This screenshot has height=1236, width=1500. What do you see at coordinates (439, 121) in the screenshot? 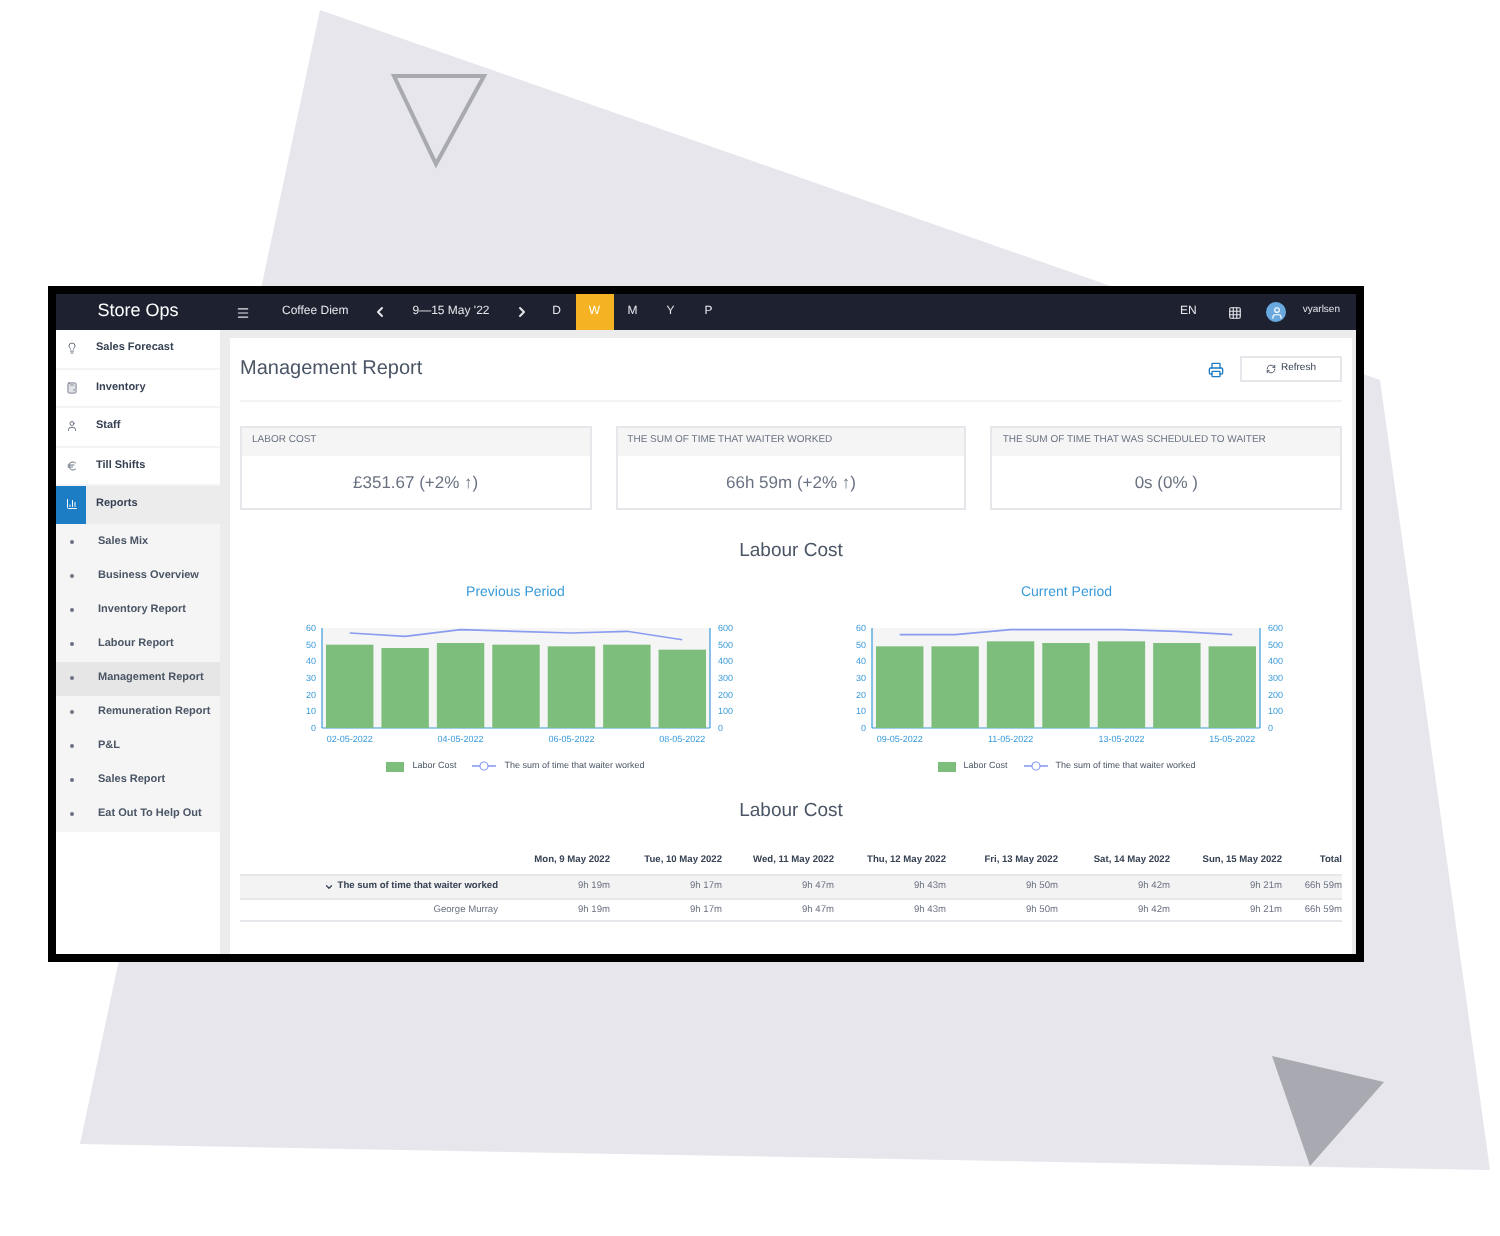
I see `triangle-outline` at bounding box center [439, 121].